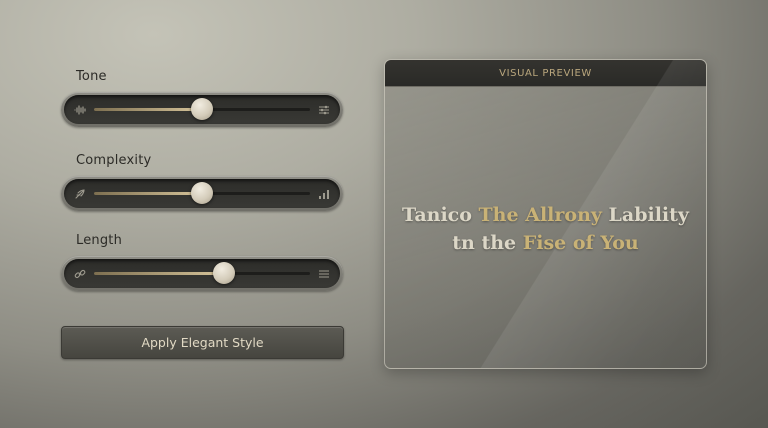 The height and width of the screenshot is (428, 768). What do you see at coordinates (80, 193) in the screenshot?
I see `feather-icon` at bounding box center [80, 193].